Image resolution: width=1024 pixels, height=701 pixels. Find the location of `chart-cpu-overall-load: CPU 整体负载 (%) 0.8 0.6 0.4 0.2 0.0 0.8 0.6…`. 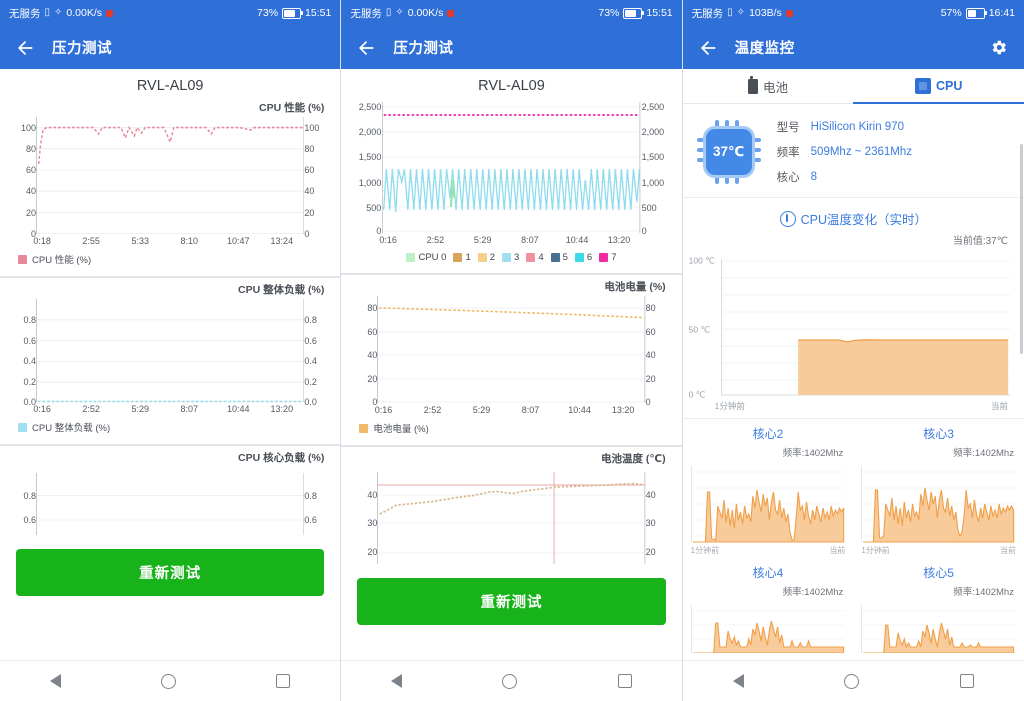

chart-cpu-overall-load: CPU 整体负载 (%) 0.8 0.6 0.4 0.2 0.0 0.8 0.6… is located at coordinates (170, 361).